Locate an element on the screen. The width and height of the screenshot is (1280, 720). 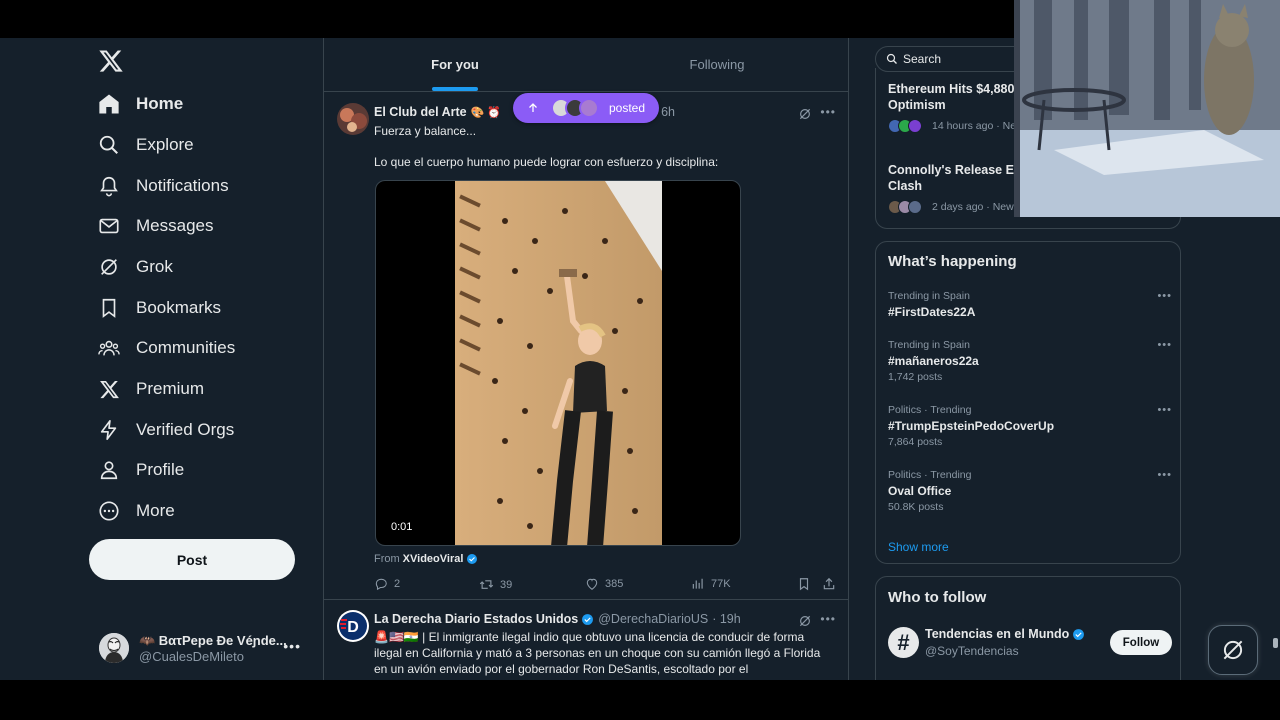
repost-icon is located at coordinates (486, 584).